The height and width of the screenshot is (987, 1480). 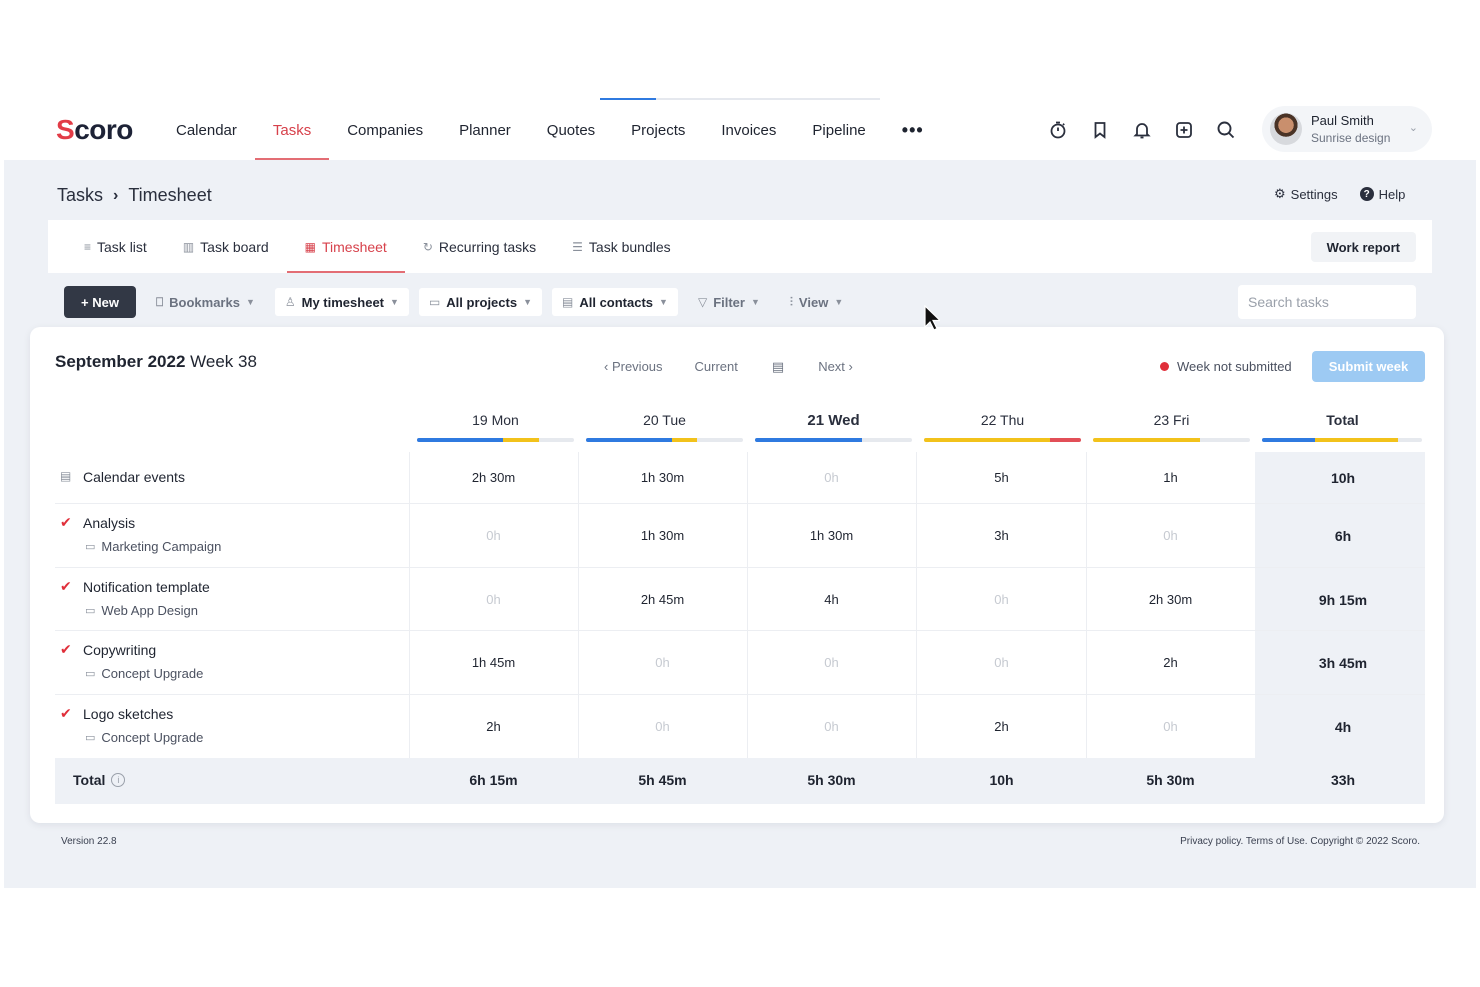 What do you see at coordinates (205, 302) in the screenshot?
I see `bookmarks-dropdown: ⎕ Bookmarks ▼` at bounding box center [205, 302].